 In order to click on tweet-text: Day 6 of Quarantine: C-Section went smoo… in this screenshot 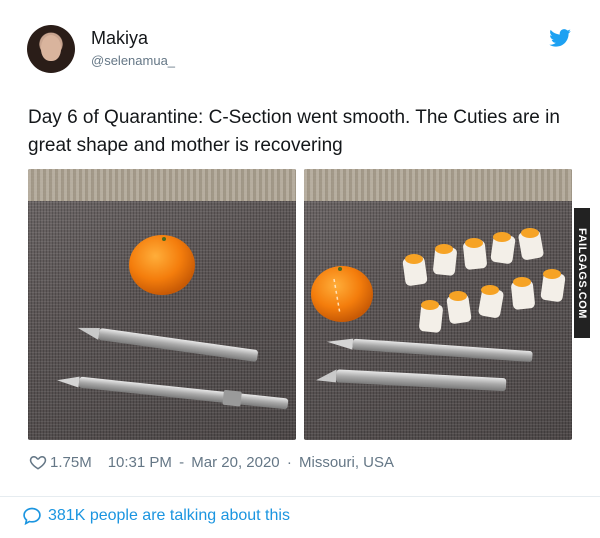, I will do `click(294, 131)`.